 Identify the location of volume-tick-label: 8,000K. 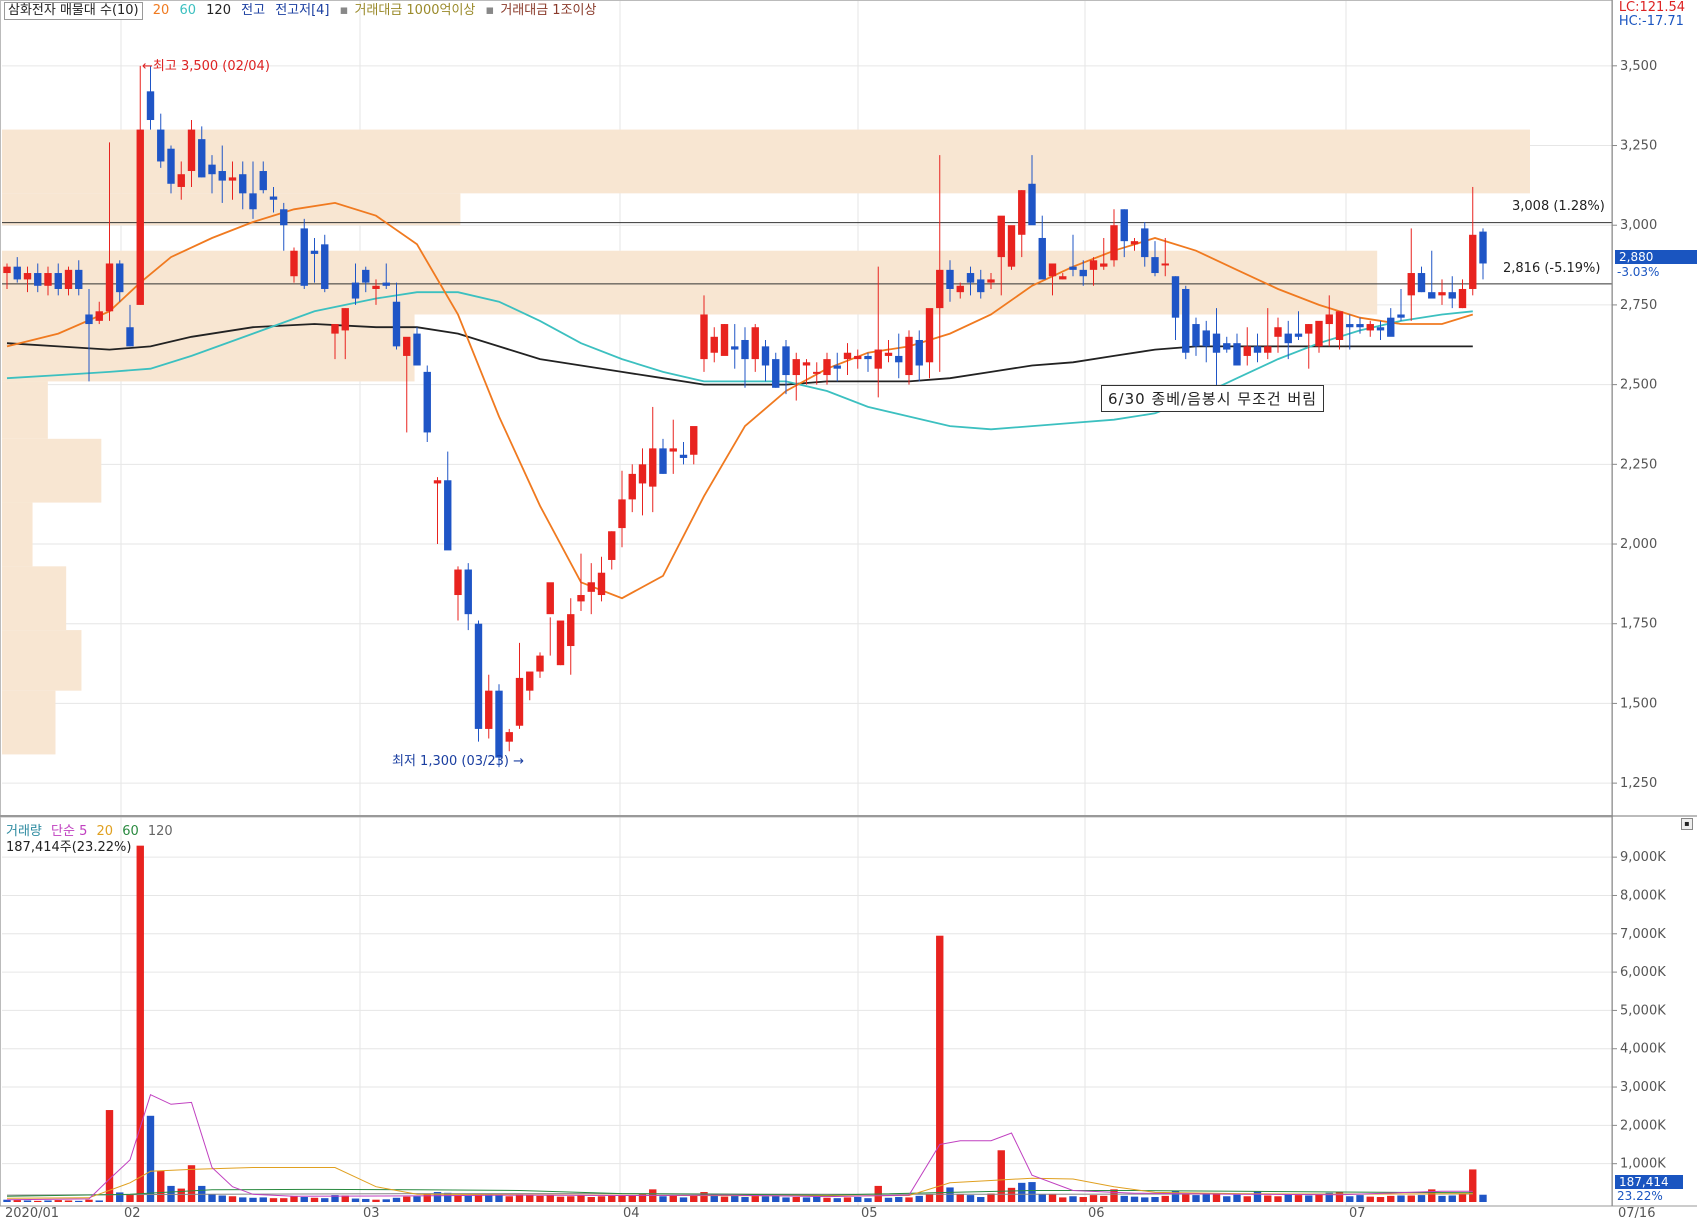
(1643, 895).